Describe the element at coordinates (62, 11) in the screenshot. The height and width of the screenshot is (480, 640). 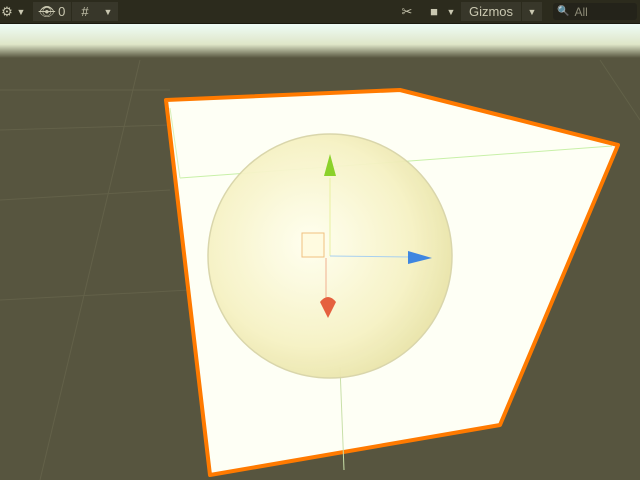
I see `hidden-count: 0` at that location.